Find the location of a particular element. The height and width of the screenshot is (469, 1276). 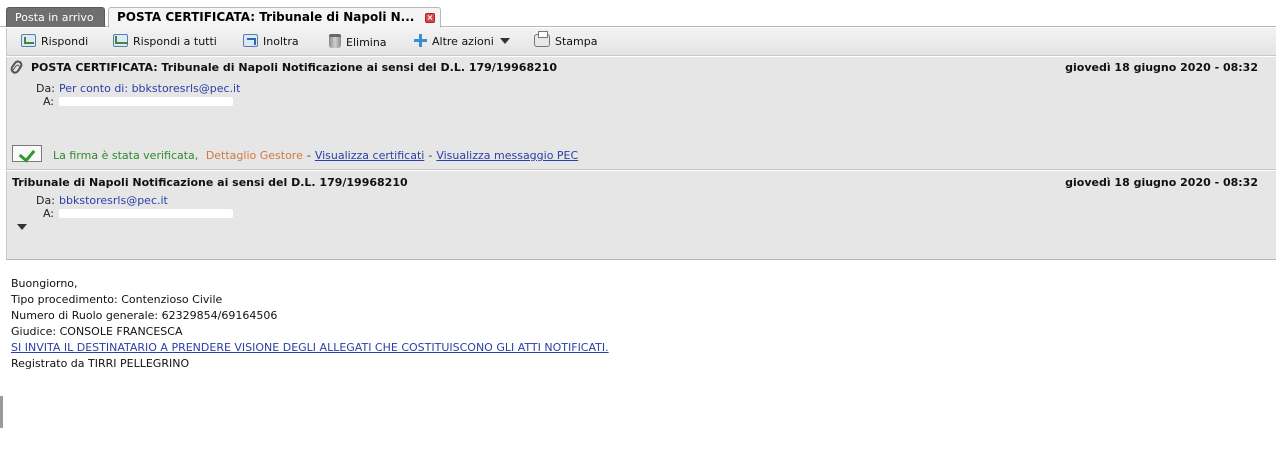

close-icon: × is located at coordinates (430, 18).